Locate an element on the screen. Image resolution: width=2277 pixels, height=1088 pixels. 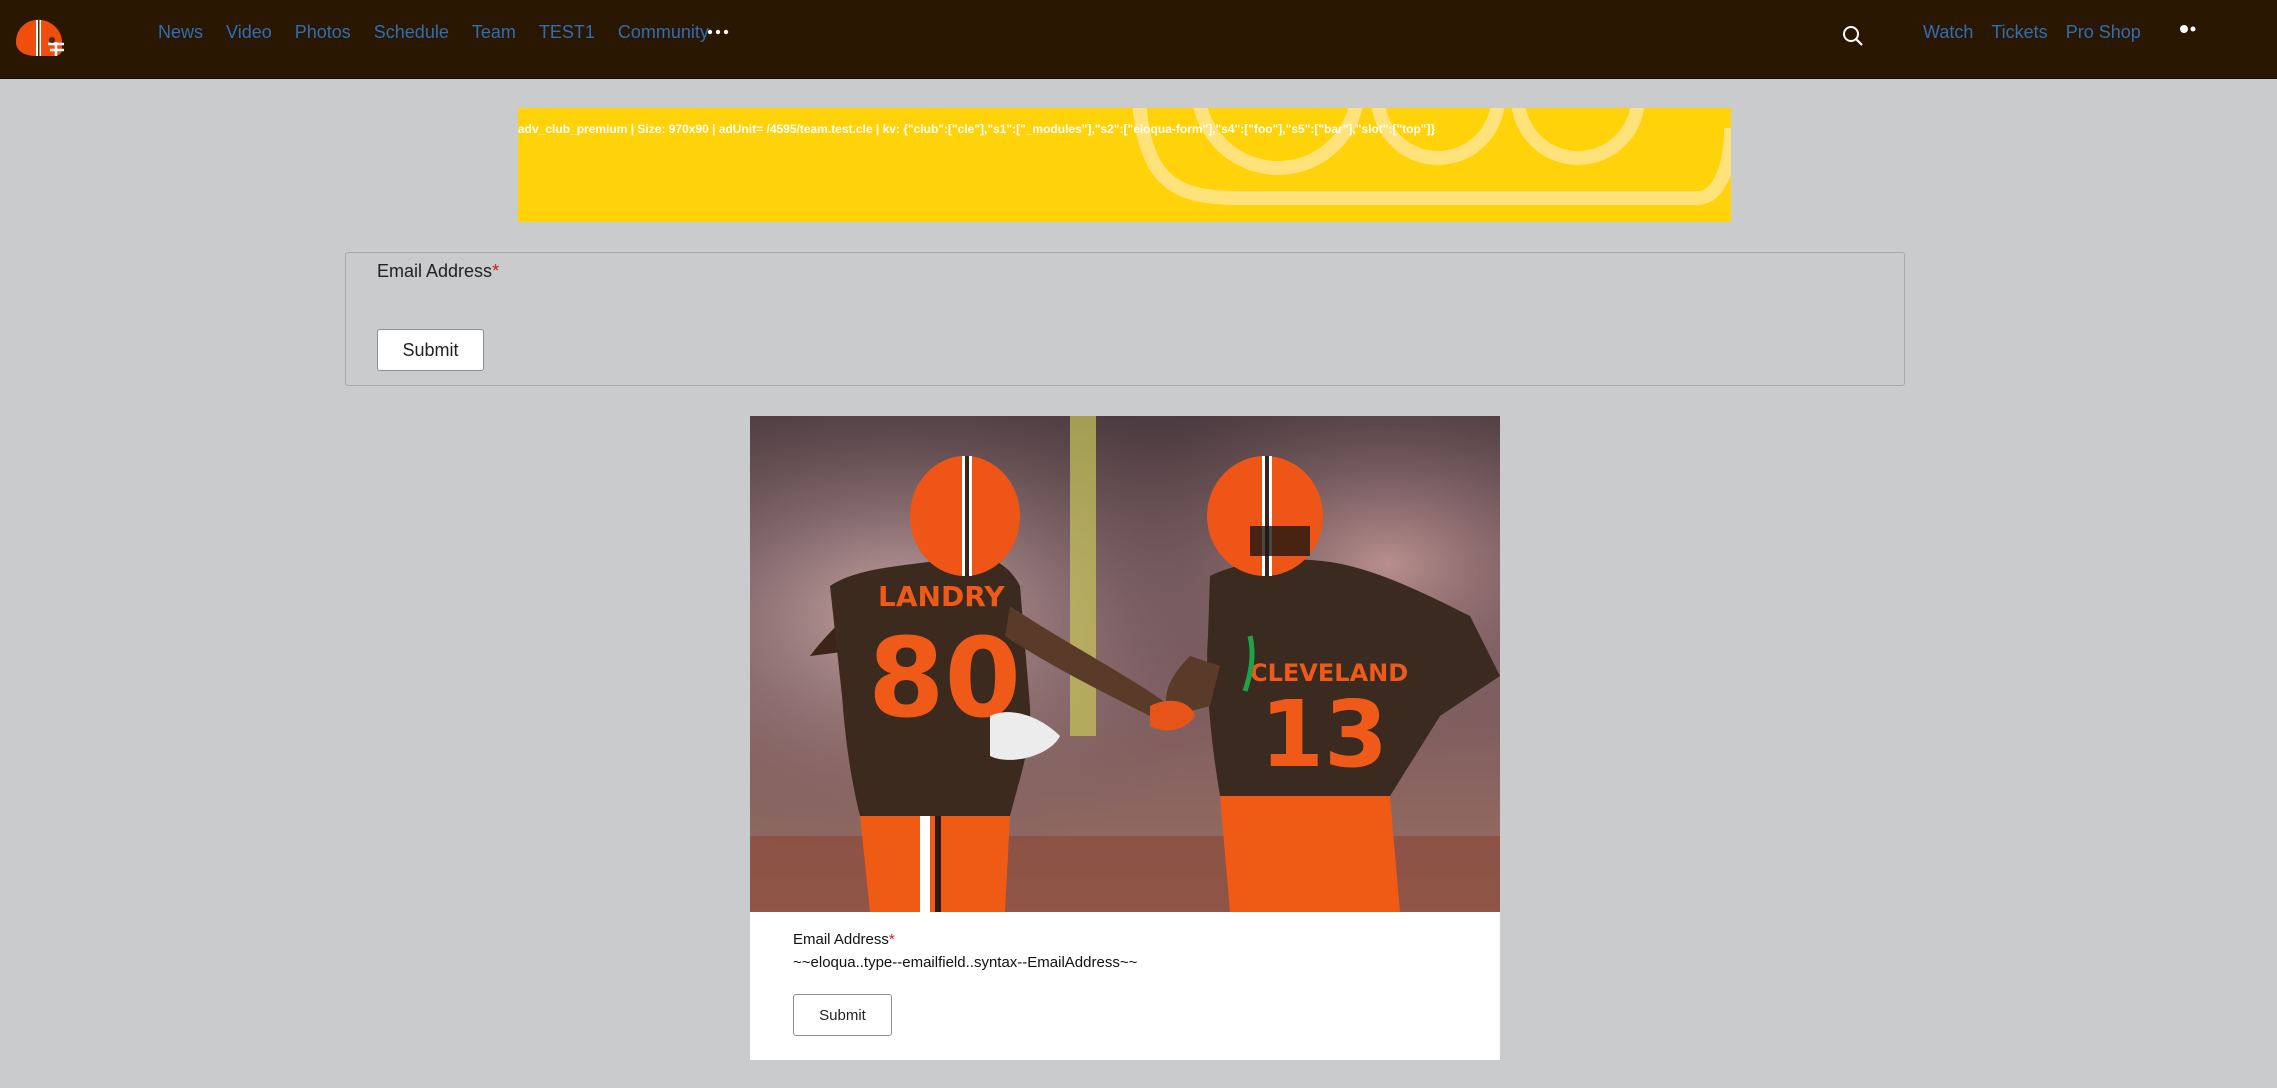
email-label-text: Email Address is located at coordinates (435, 271).